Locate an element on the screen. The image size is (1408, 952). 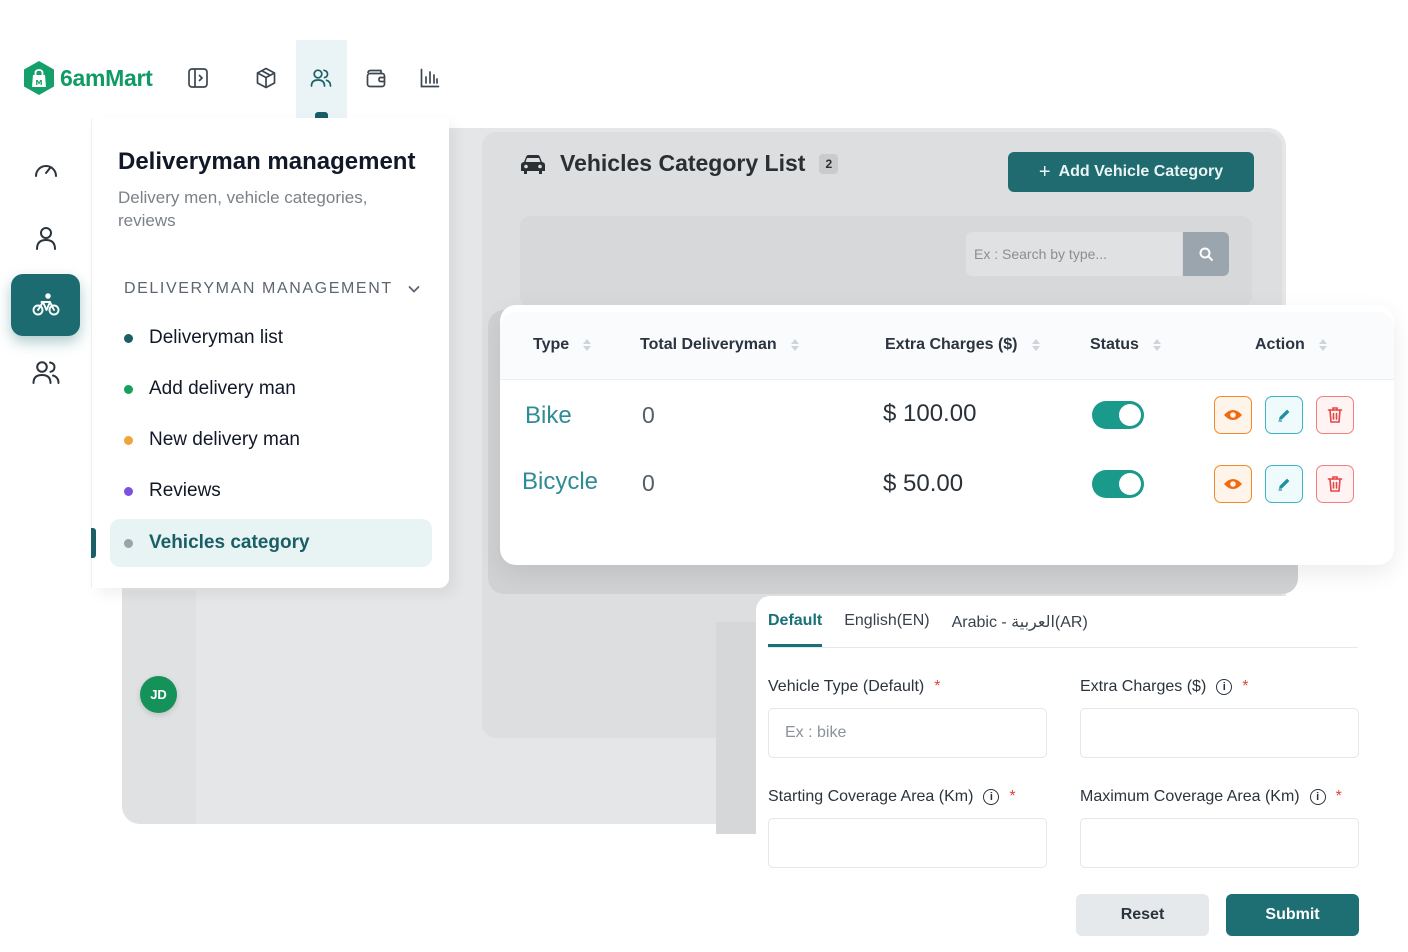
cell-type: Bike is located at coordinates (548, 416).